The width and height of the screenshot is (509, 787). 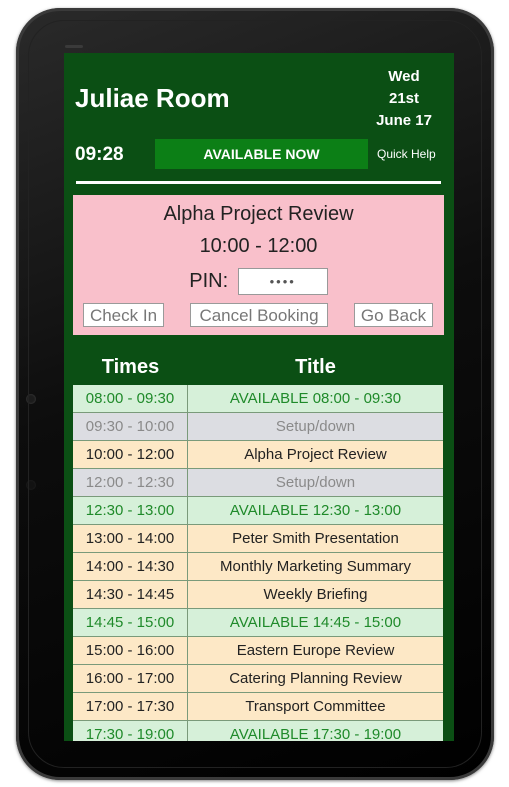 What do you see at coordinates (315, 538) in the screenshot?
I see `row-title: Peter Smith Presentation` at bounding box center [315, 538].